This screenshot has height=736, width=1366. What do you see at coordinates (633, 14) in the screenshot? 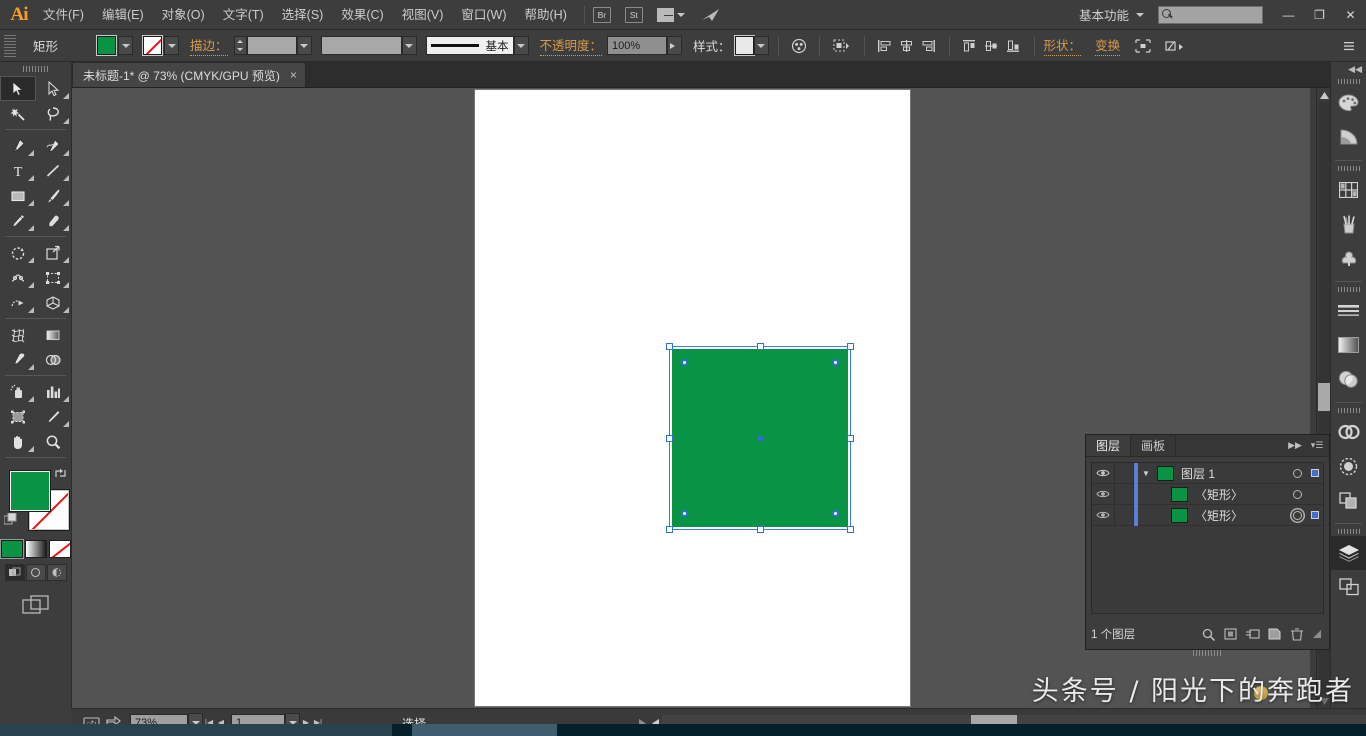
I see `stock-icon: St` at bounding box center [633, 14].